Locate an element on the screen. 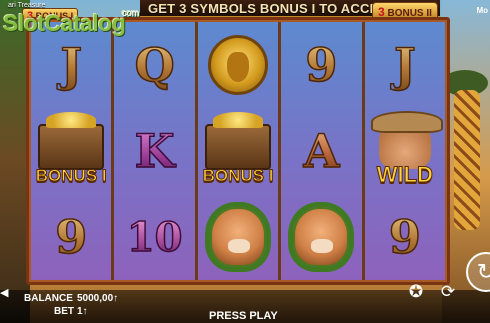 This screenshot has height=323, width=490. symbol-wild-explorer: WILD is located at coordinates (405, 150).